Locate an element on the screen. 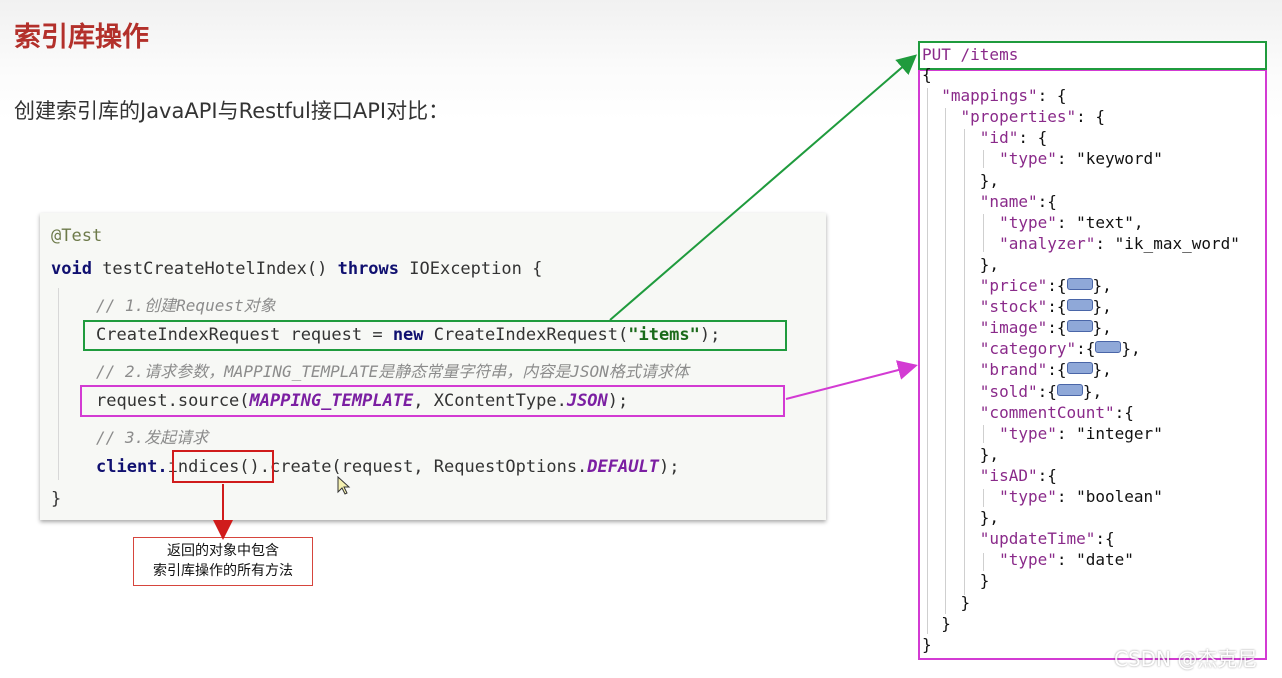 Image resolution: width=1282 pixels, height=678 pixels. arrow-green is located at coordinates (763, 187).